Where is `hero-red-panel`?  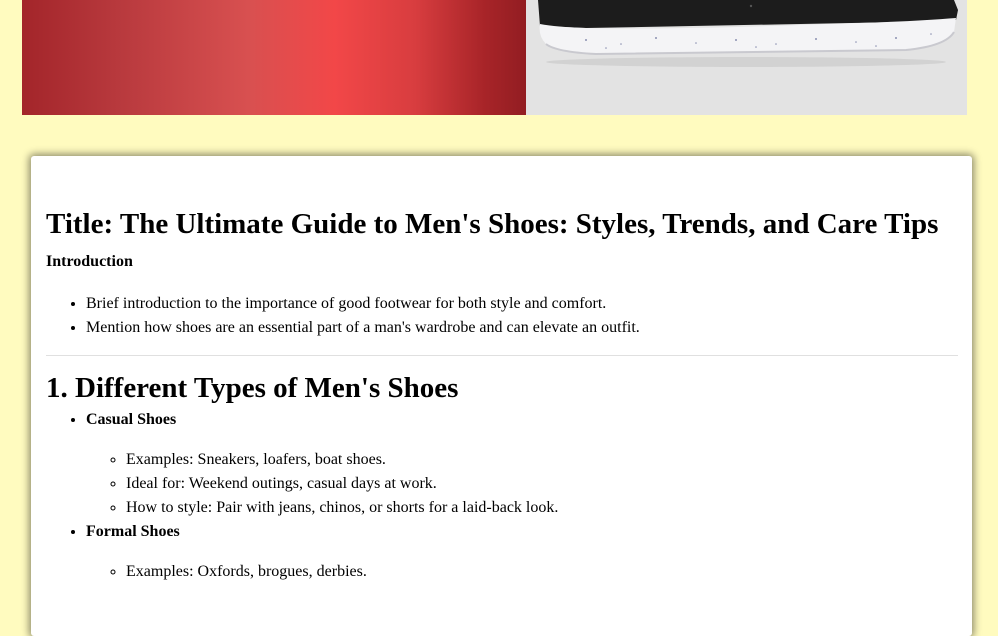 hero-red-panel is located at coordinates (274, 57).